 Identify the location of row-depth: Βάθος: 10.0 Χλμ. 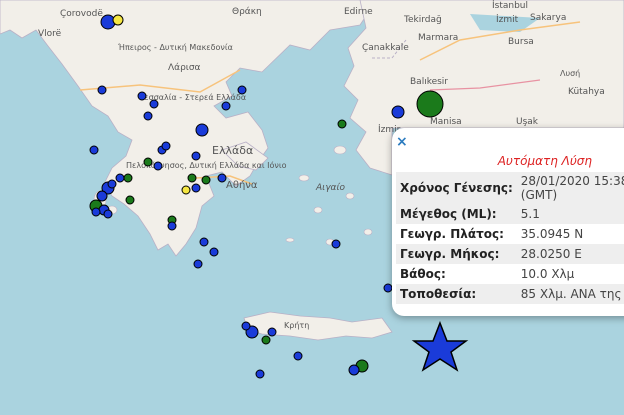
(510, 274).